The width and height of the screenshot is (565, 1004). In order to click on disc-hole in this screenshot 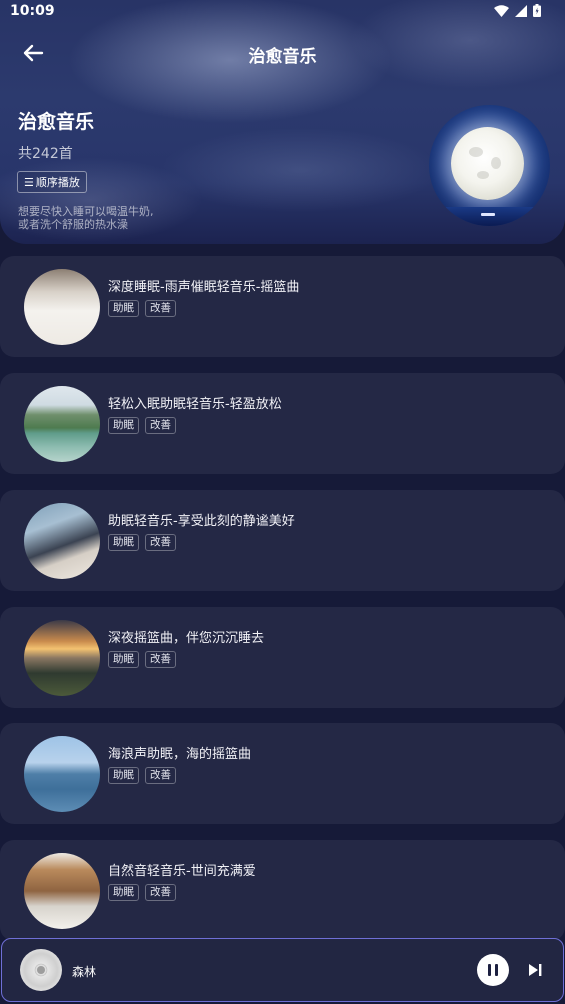, I will do `click(41, 970)`.